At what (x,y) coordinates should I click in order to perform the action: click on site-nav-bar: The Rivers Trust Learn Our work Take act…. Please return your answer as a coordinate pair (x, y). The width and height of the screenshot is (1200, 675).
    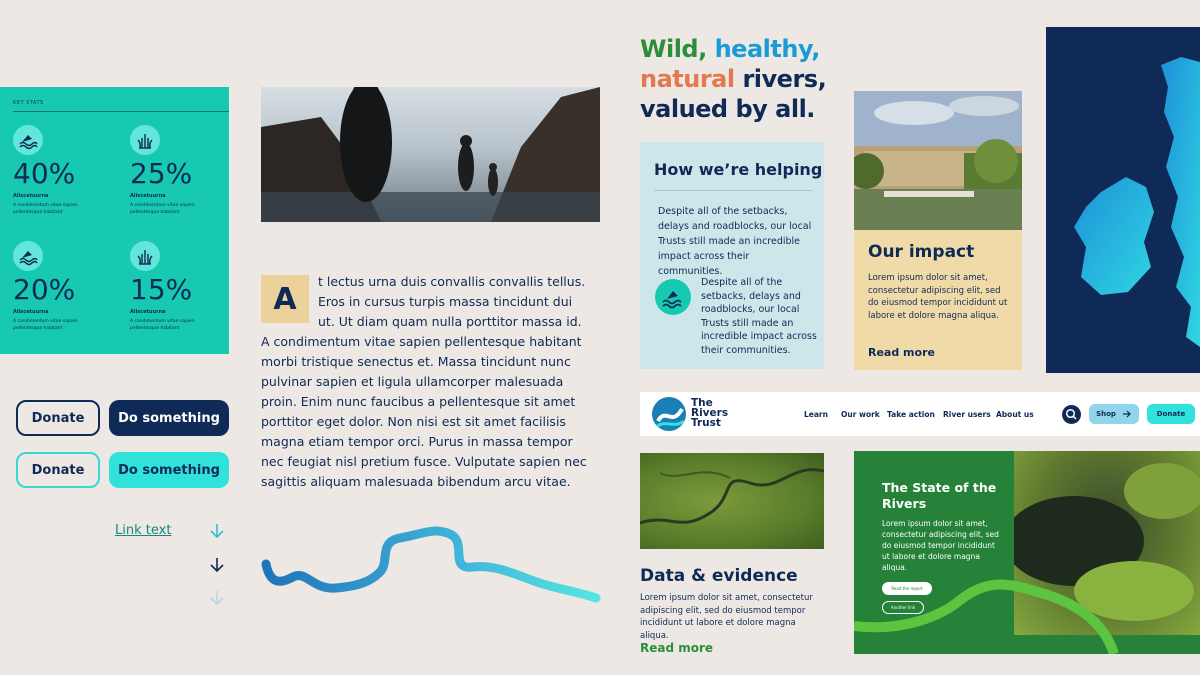
    Looking at the image, I should click on (920, 414).